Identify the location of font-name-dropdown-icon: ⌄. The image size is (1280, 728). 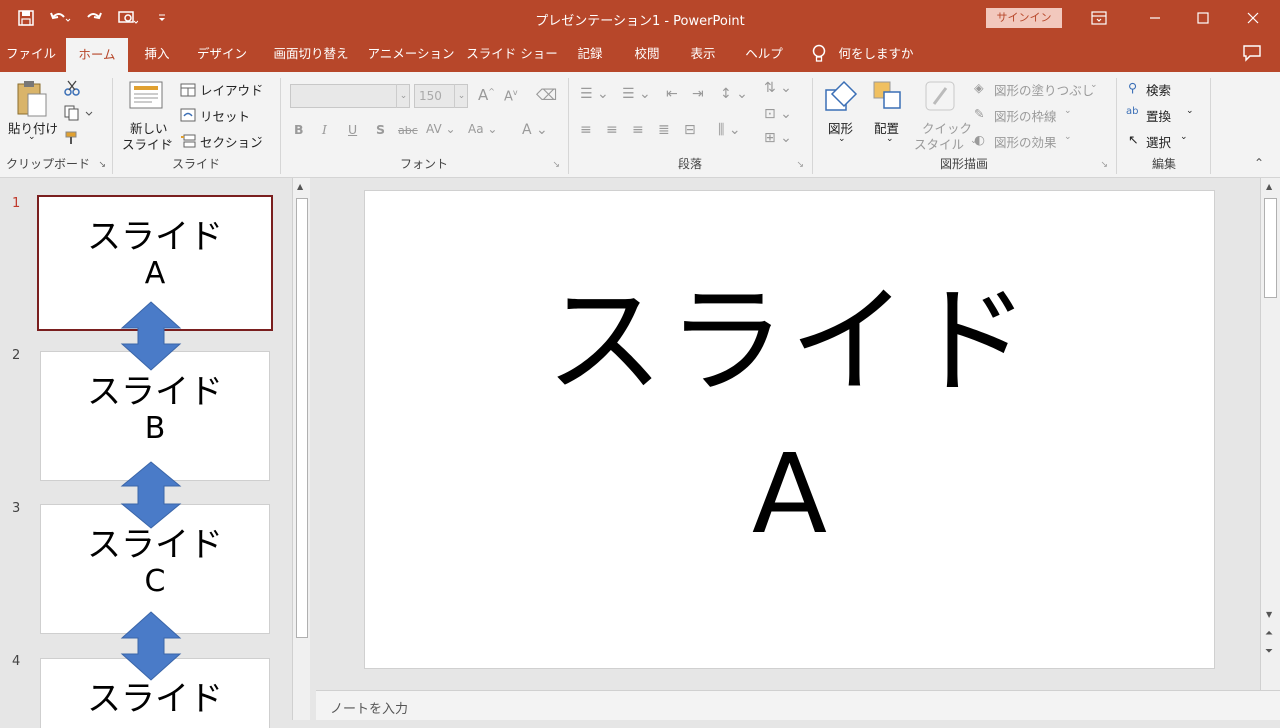
(403, 96).